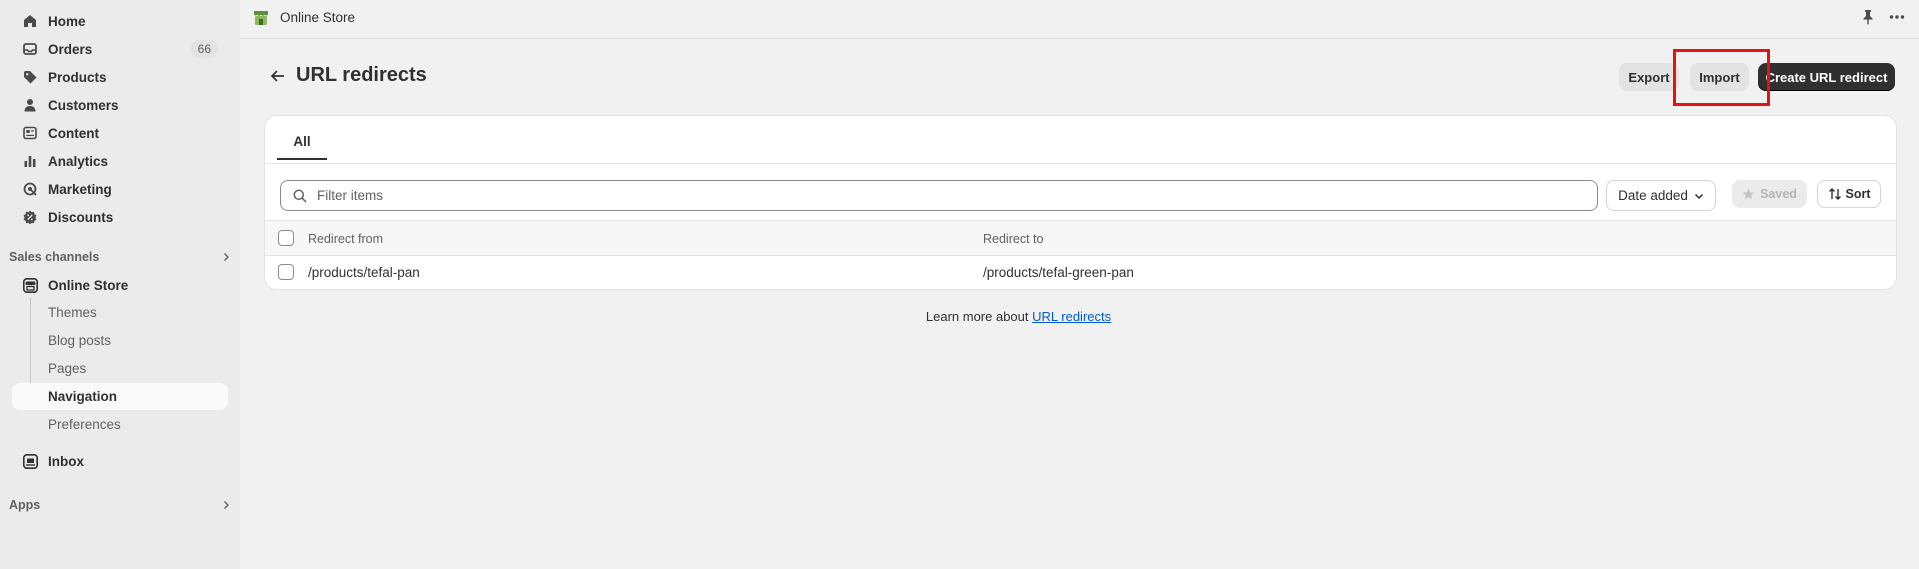  Describe the element at coordinates (30, 105) in the screenshot. I see `person-icon` at that location.